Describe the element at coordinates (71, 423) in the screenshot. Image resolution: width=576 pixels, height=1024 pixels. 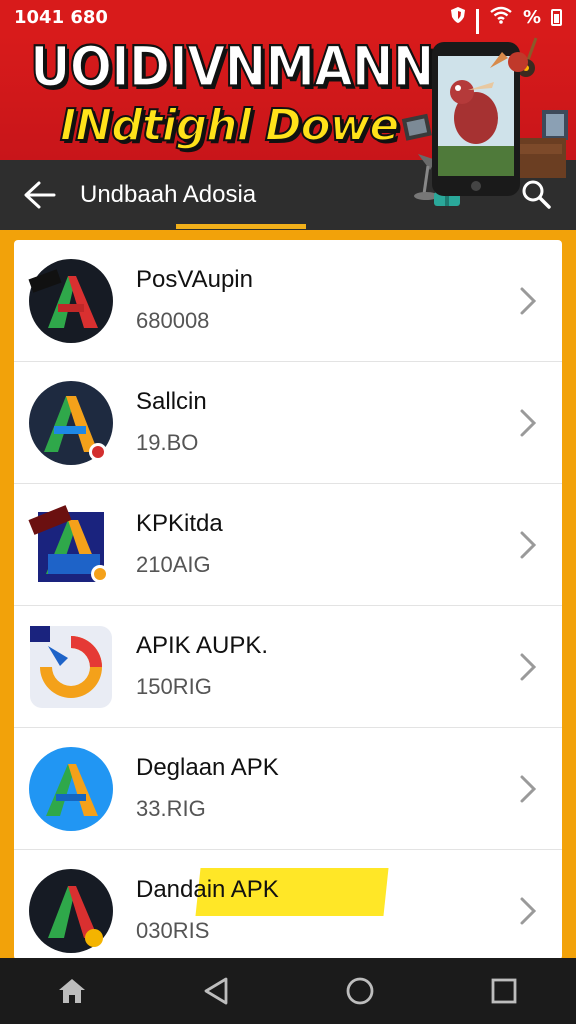
I see `green-orange-a-icon` at that location.